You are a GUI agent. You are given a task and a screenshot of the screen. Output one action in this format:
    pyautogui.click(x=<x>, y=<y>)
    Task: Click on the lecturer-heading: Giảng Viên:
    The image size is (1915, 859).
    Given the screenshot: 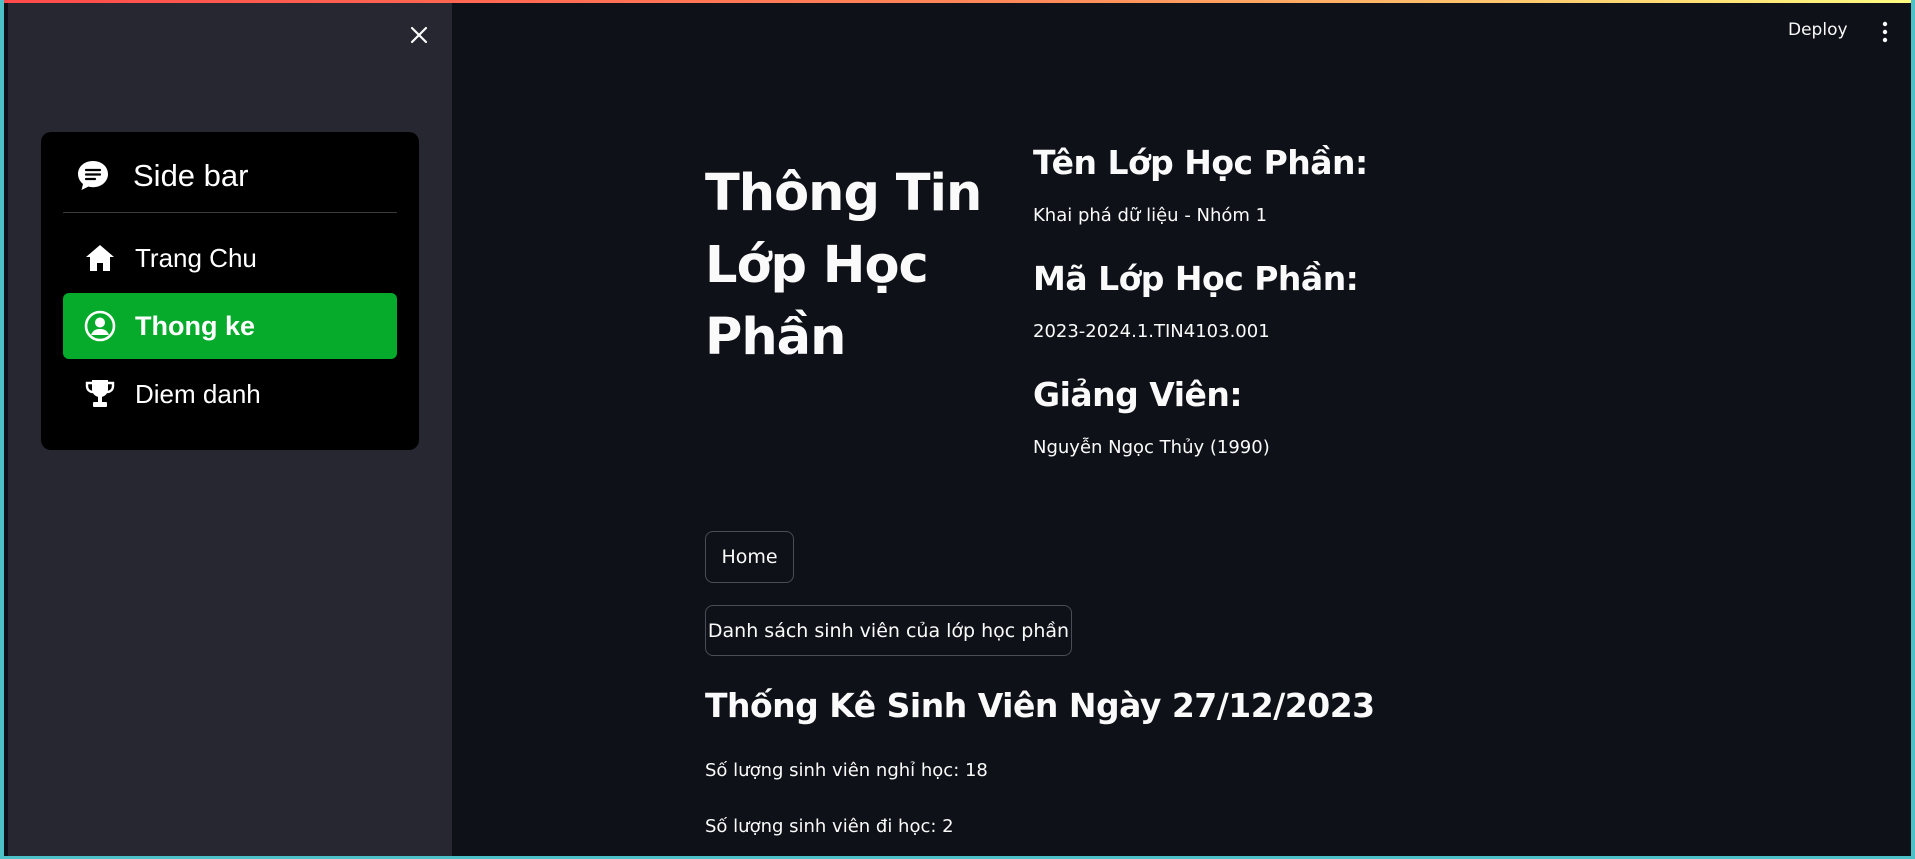 What is the action you would take?
    pyautogui.click(x=1138, y=394)
    